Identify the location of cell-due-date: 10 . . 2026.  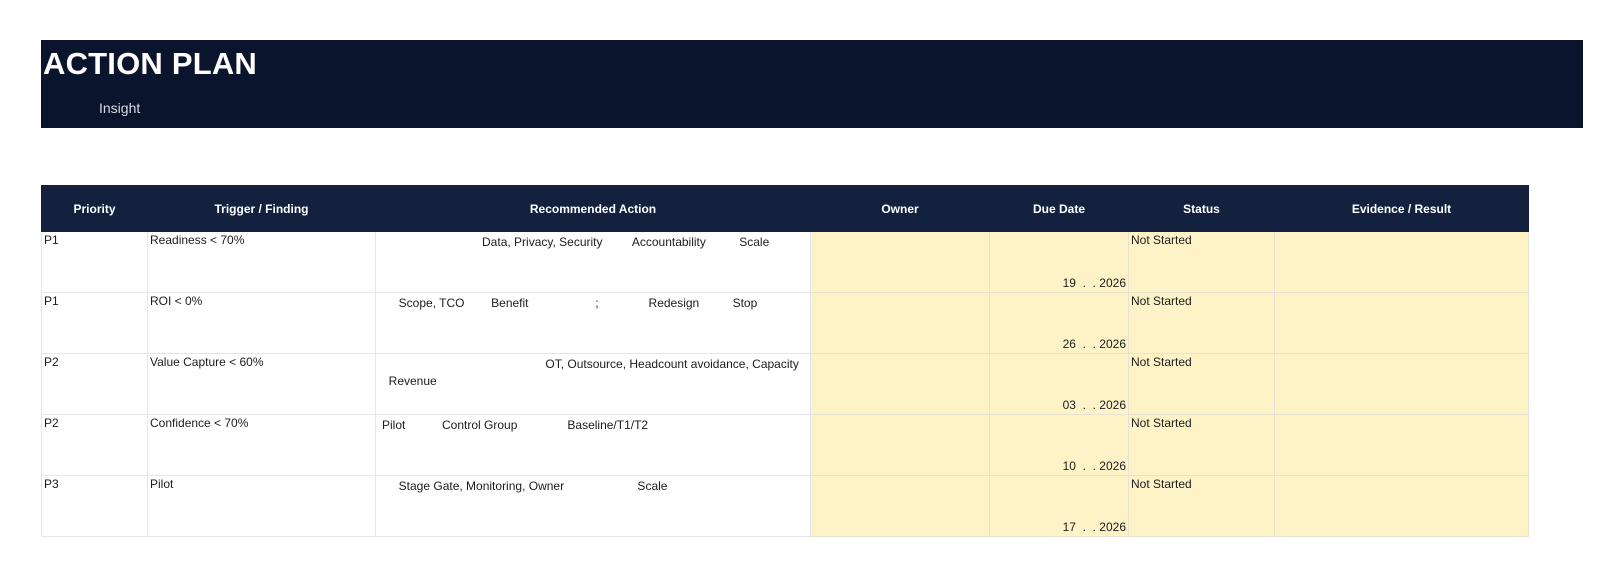
(1059, 445).